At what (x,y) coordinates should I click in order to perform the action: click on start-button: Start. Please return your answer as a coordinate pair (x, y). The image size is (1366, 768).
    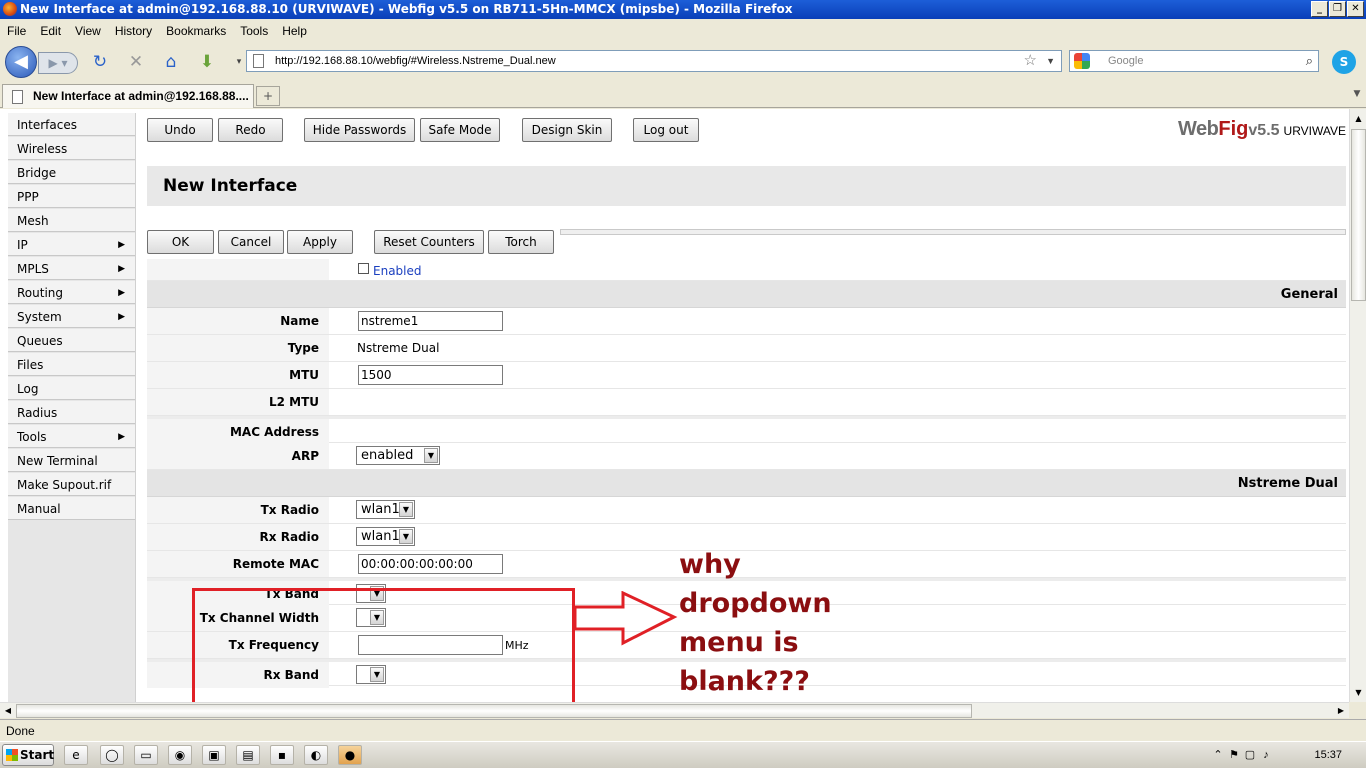
    Looking at the image, I should click on (28, 755).